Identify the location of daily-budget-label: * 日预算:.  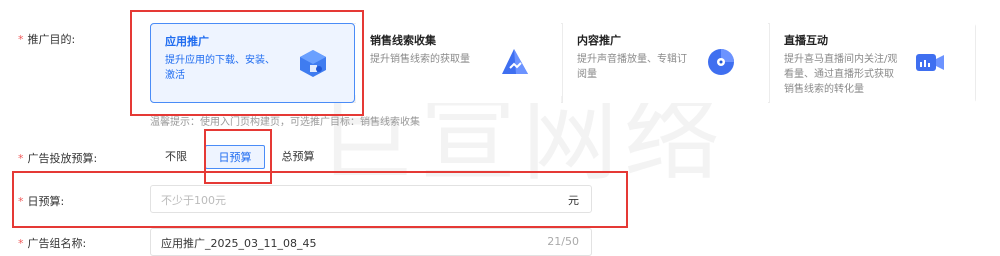
(41, 201).